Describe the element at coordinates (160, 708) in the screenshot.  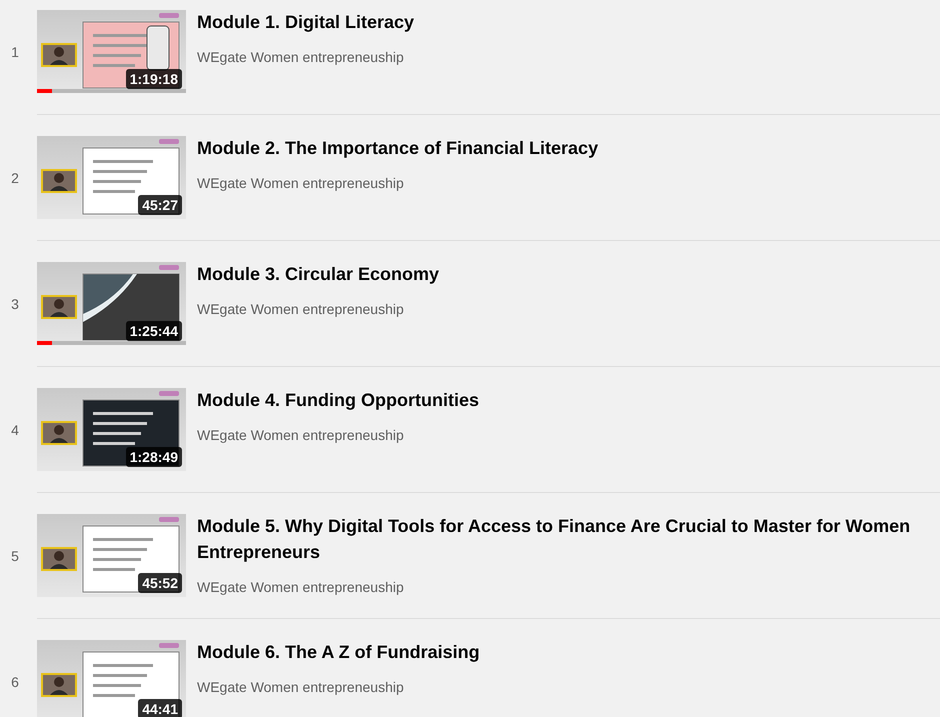
I see `duration-badge: 44:41` at that location.